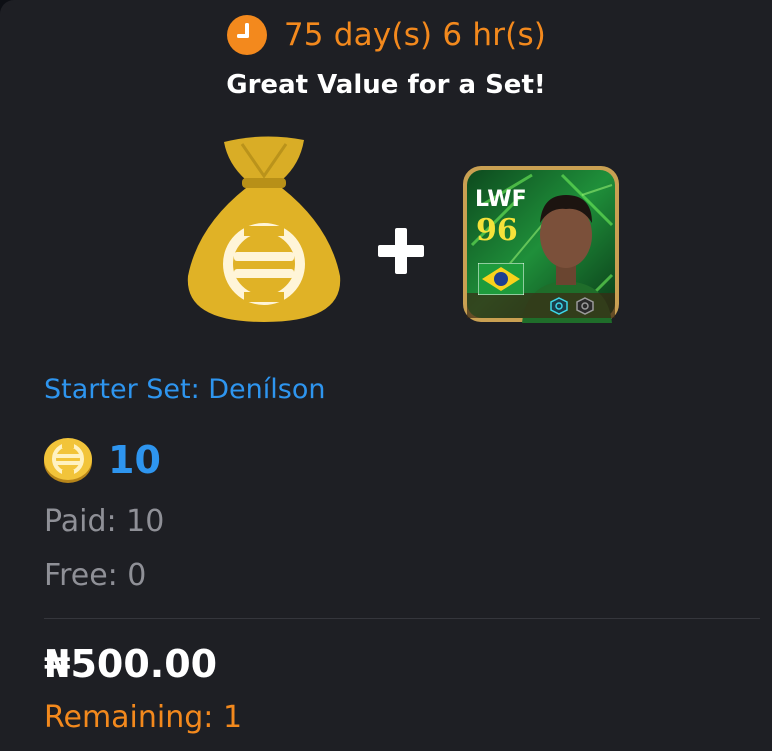 Image resolution: width=772 pixels, height=751 pixels. I want to click on clock-icon, so click(246, 35).